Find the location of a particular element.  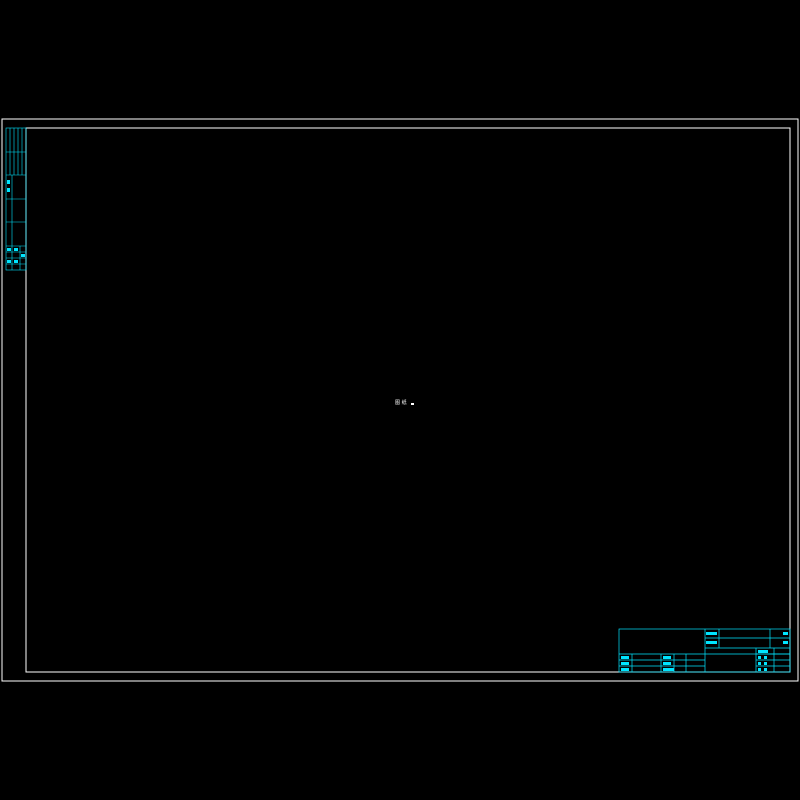

center-note-mark is located at coordinates (412, 404).